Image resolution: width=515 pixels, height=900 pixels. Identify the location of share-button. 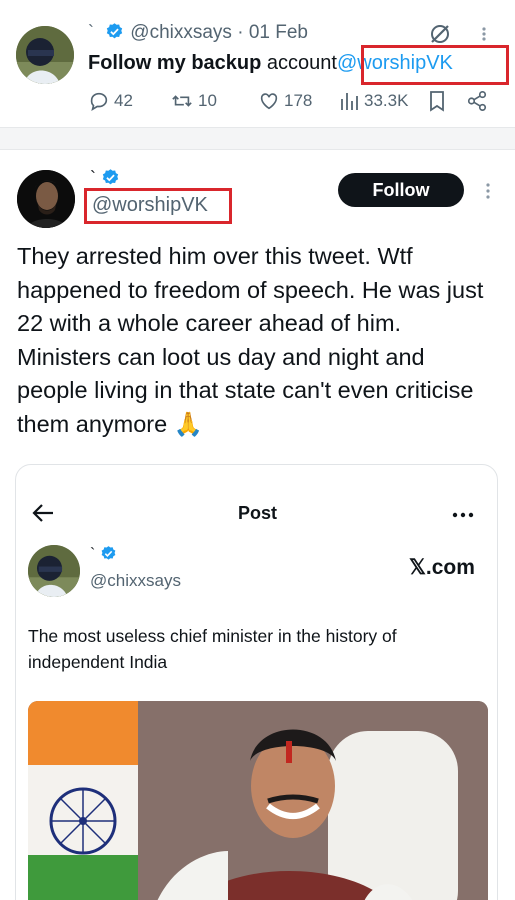
(477, 101).